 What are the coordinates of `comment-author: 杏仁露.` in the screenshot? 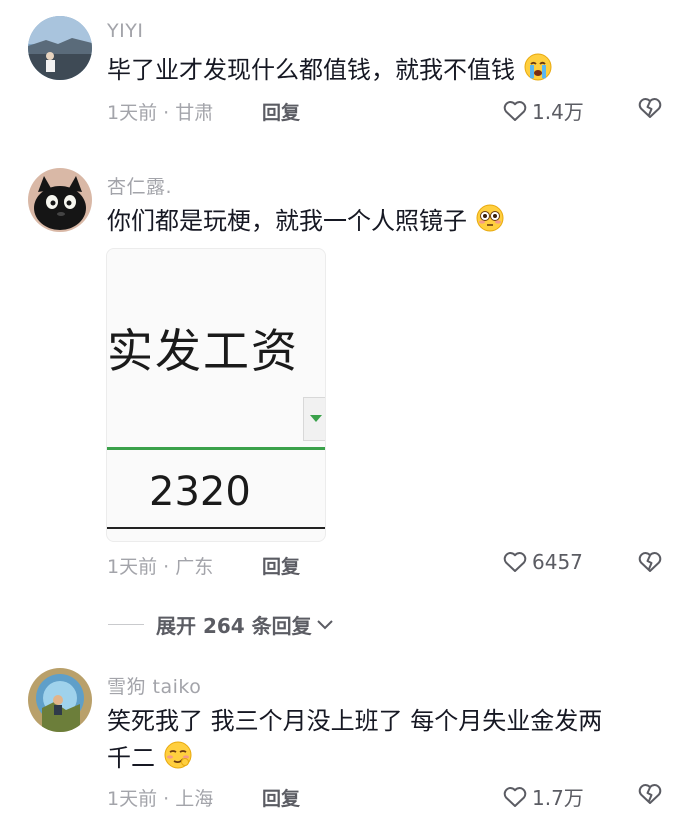 It's located at (139, 185).